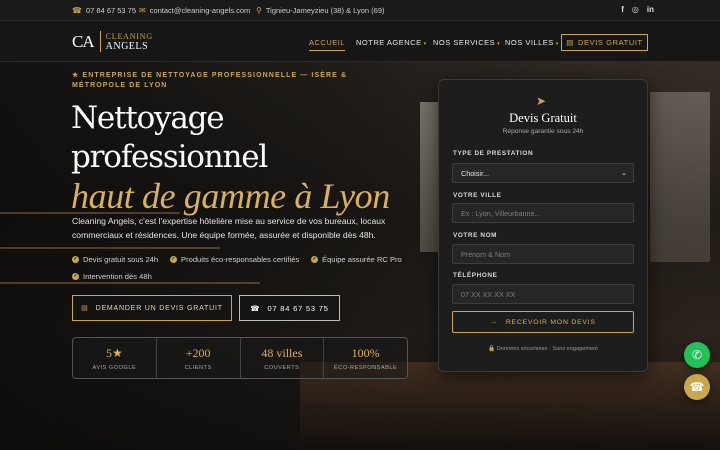  What do you see at coordinates (493, 153) in the screenshot?
I see `service-type-label: TYPE DE PRESTATION` at bounding box center [493, 153].